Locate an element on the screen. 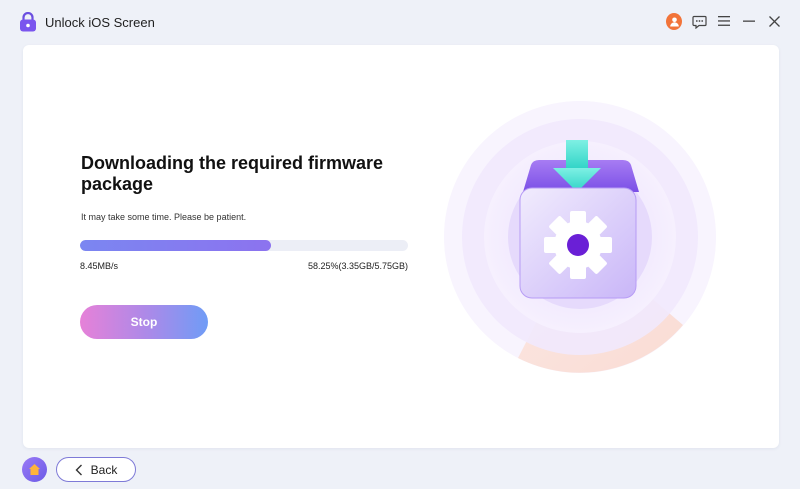 The image size is (800, 489). user-avatar-button is located at coordinates (674, 21).